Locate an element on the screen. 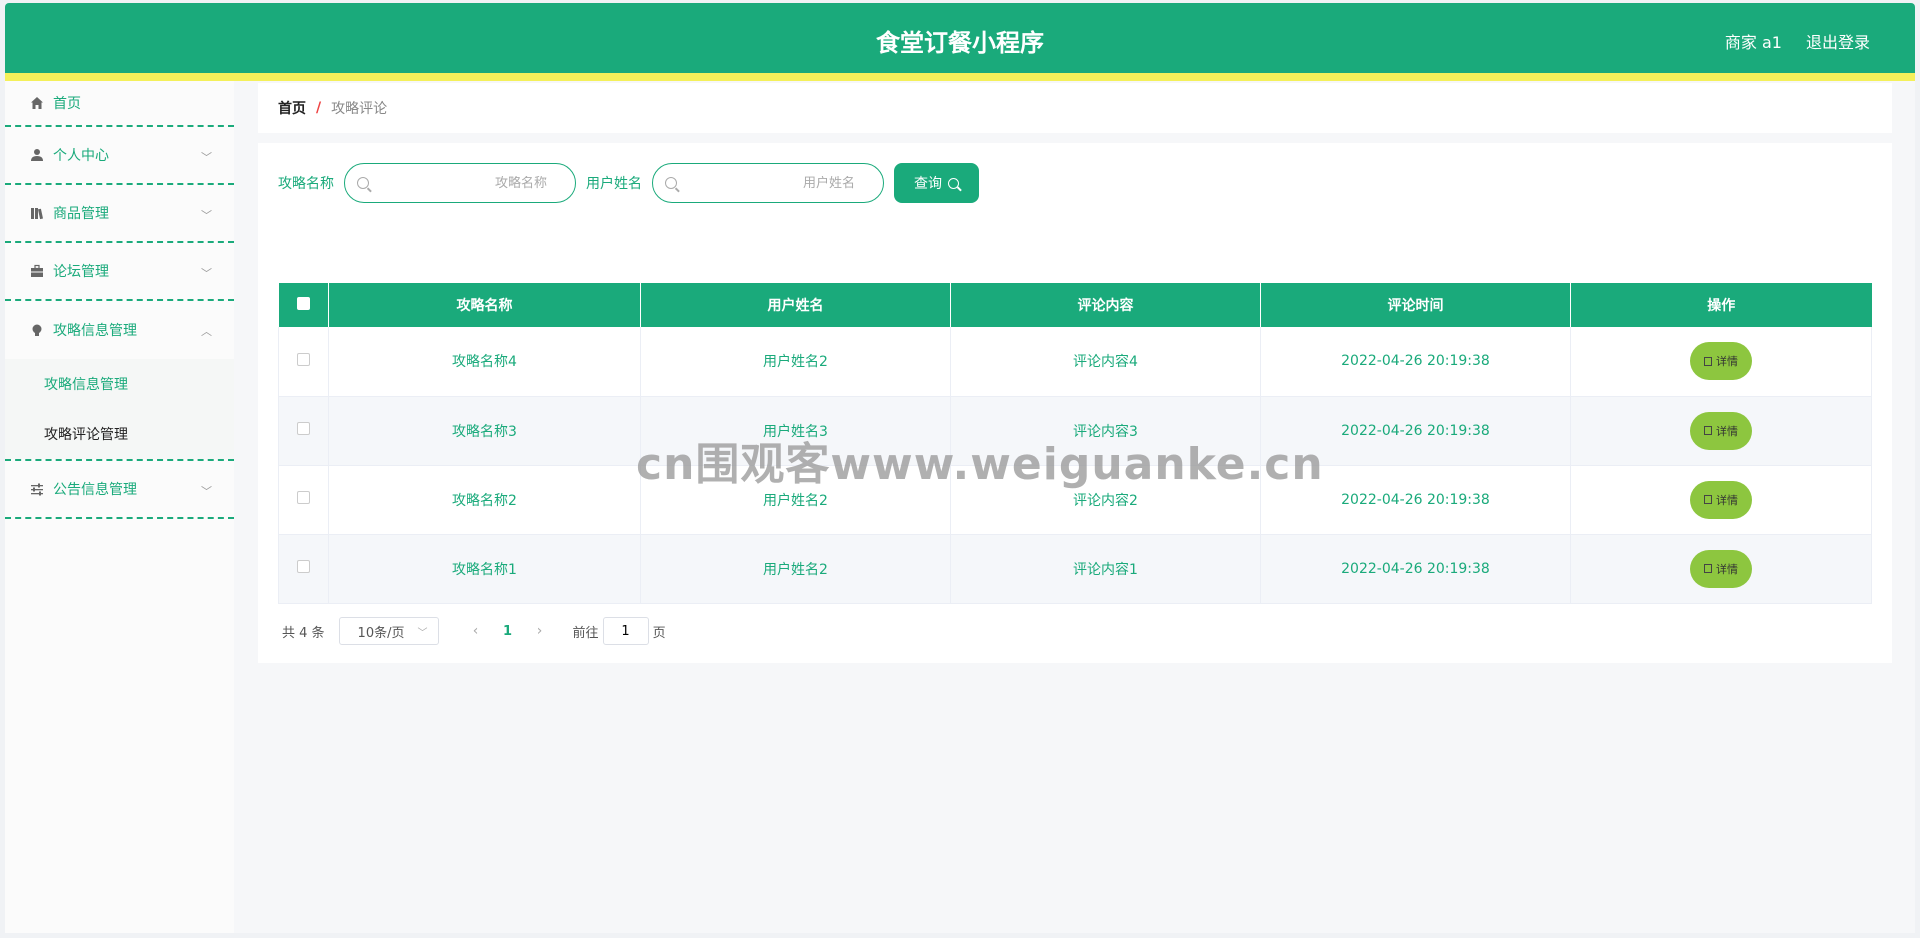  sidebar-item-label: 商品管理 is located at coordinates (81, 214).